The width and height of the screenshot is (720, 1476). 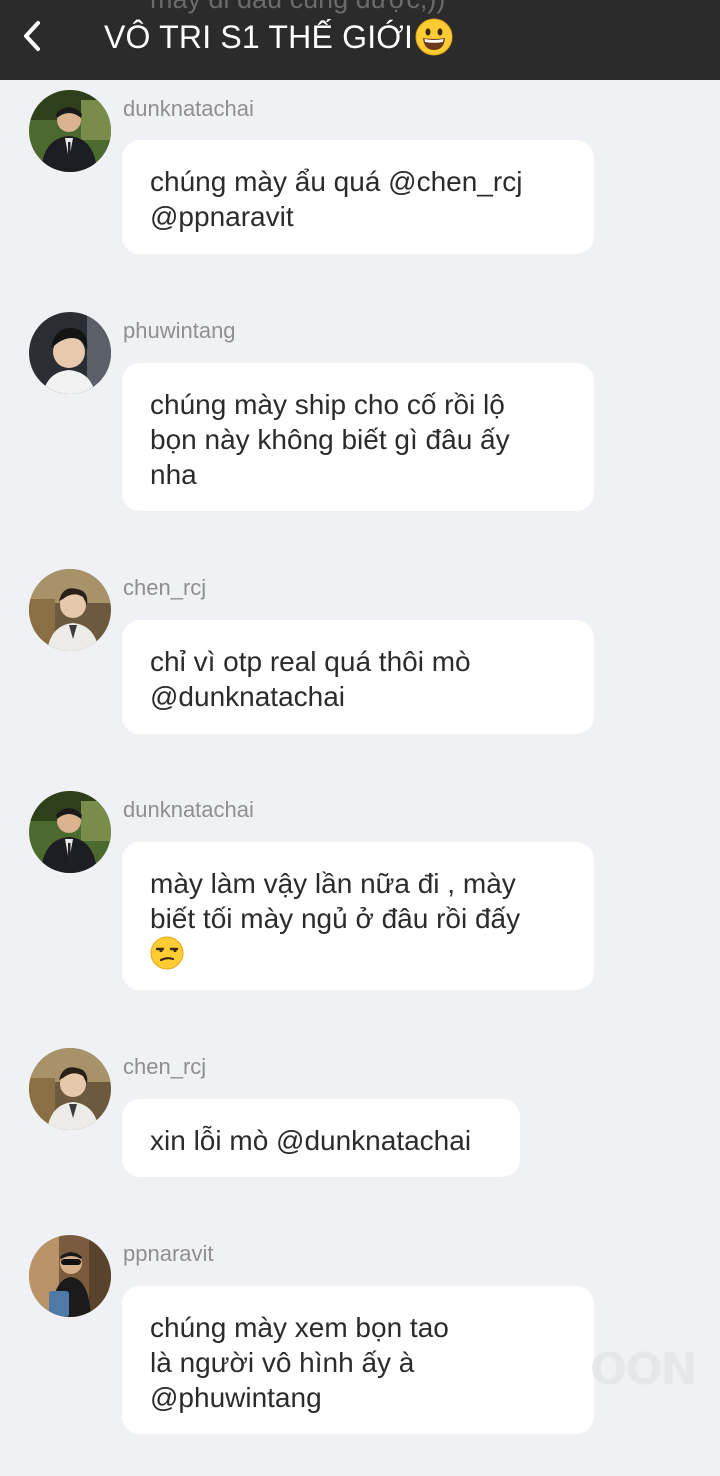 What do you see at coordinates (248, 696) in the screenshot?
I see `message-text-line: @dunknatachai` at bounding box center [248, 696].